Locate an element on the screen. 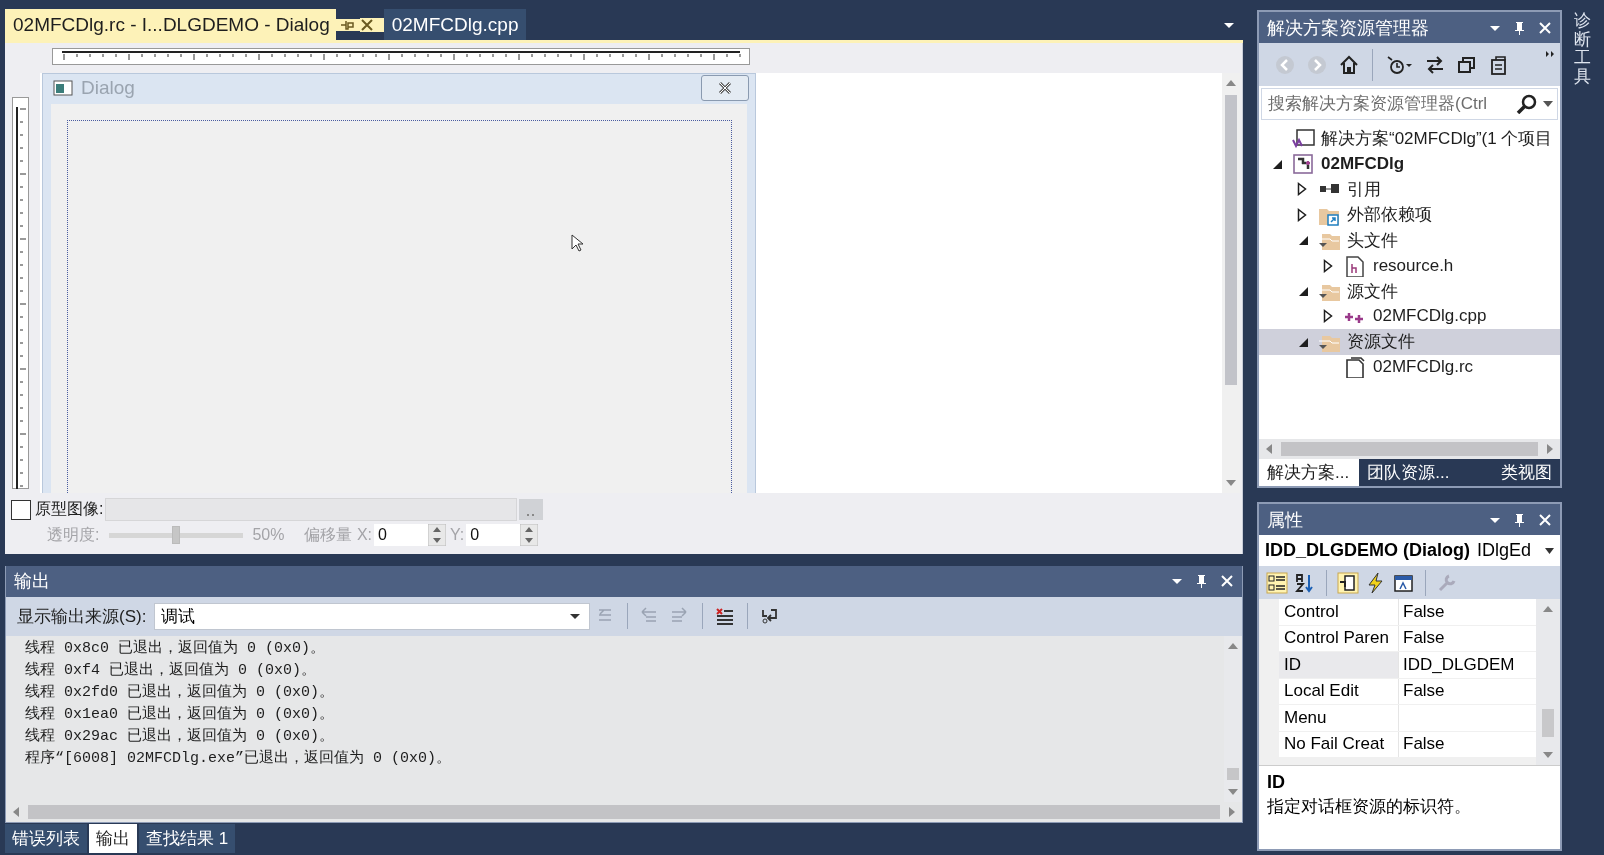 The height and width of the screenshot is (855, 1604). property-name: No Fail Creat is located at coordinates (1339, 744).